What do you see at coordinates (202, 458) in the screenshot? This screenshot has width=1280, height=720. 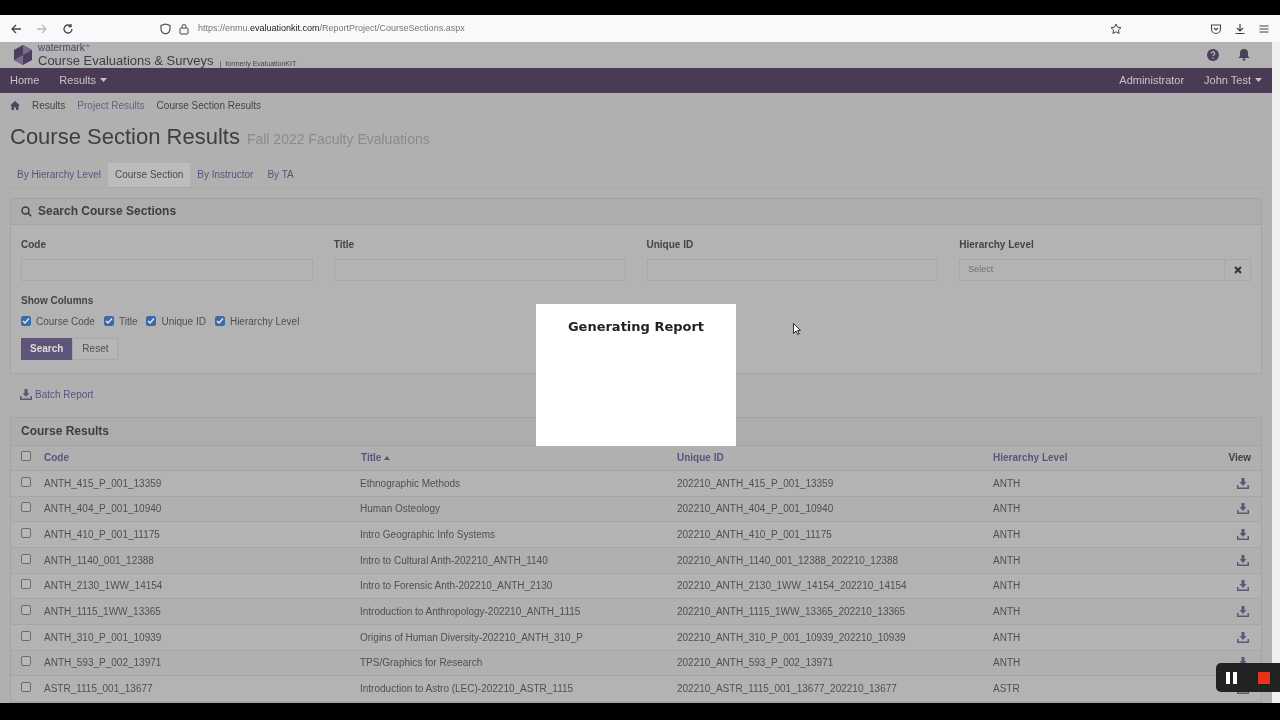 I see `column-header: Code` at bounding box center [202, 458].